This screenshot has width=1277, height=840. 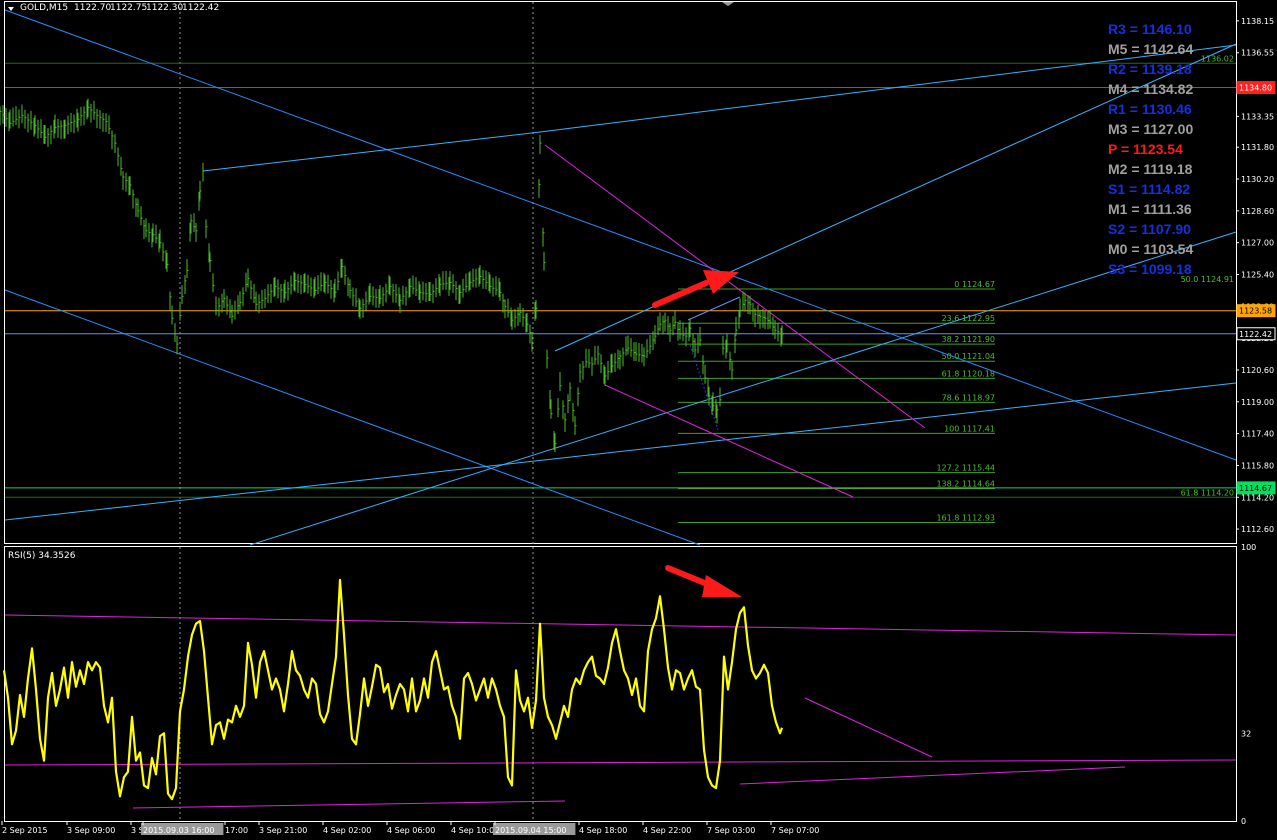 What do you see at coordinates (667, 830) in the screenshot?
I see `time-tick-label: 4 Sep 22:00` at bounding box center [667, 830].